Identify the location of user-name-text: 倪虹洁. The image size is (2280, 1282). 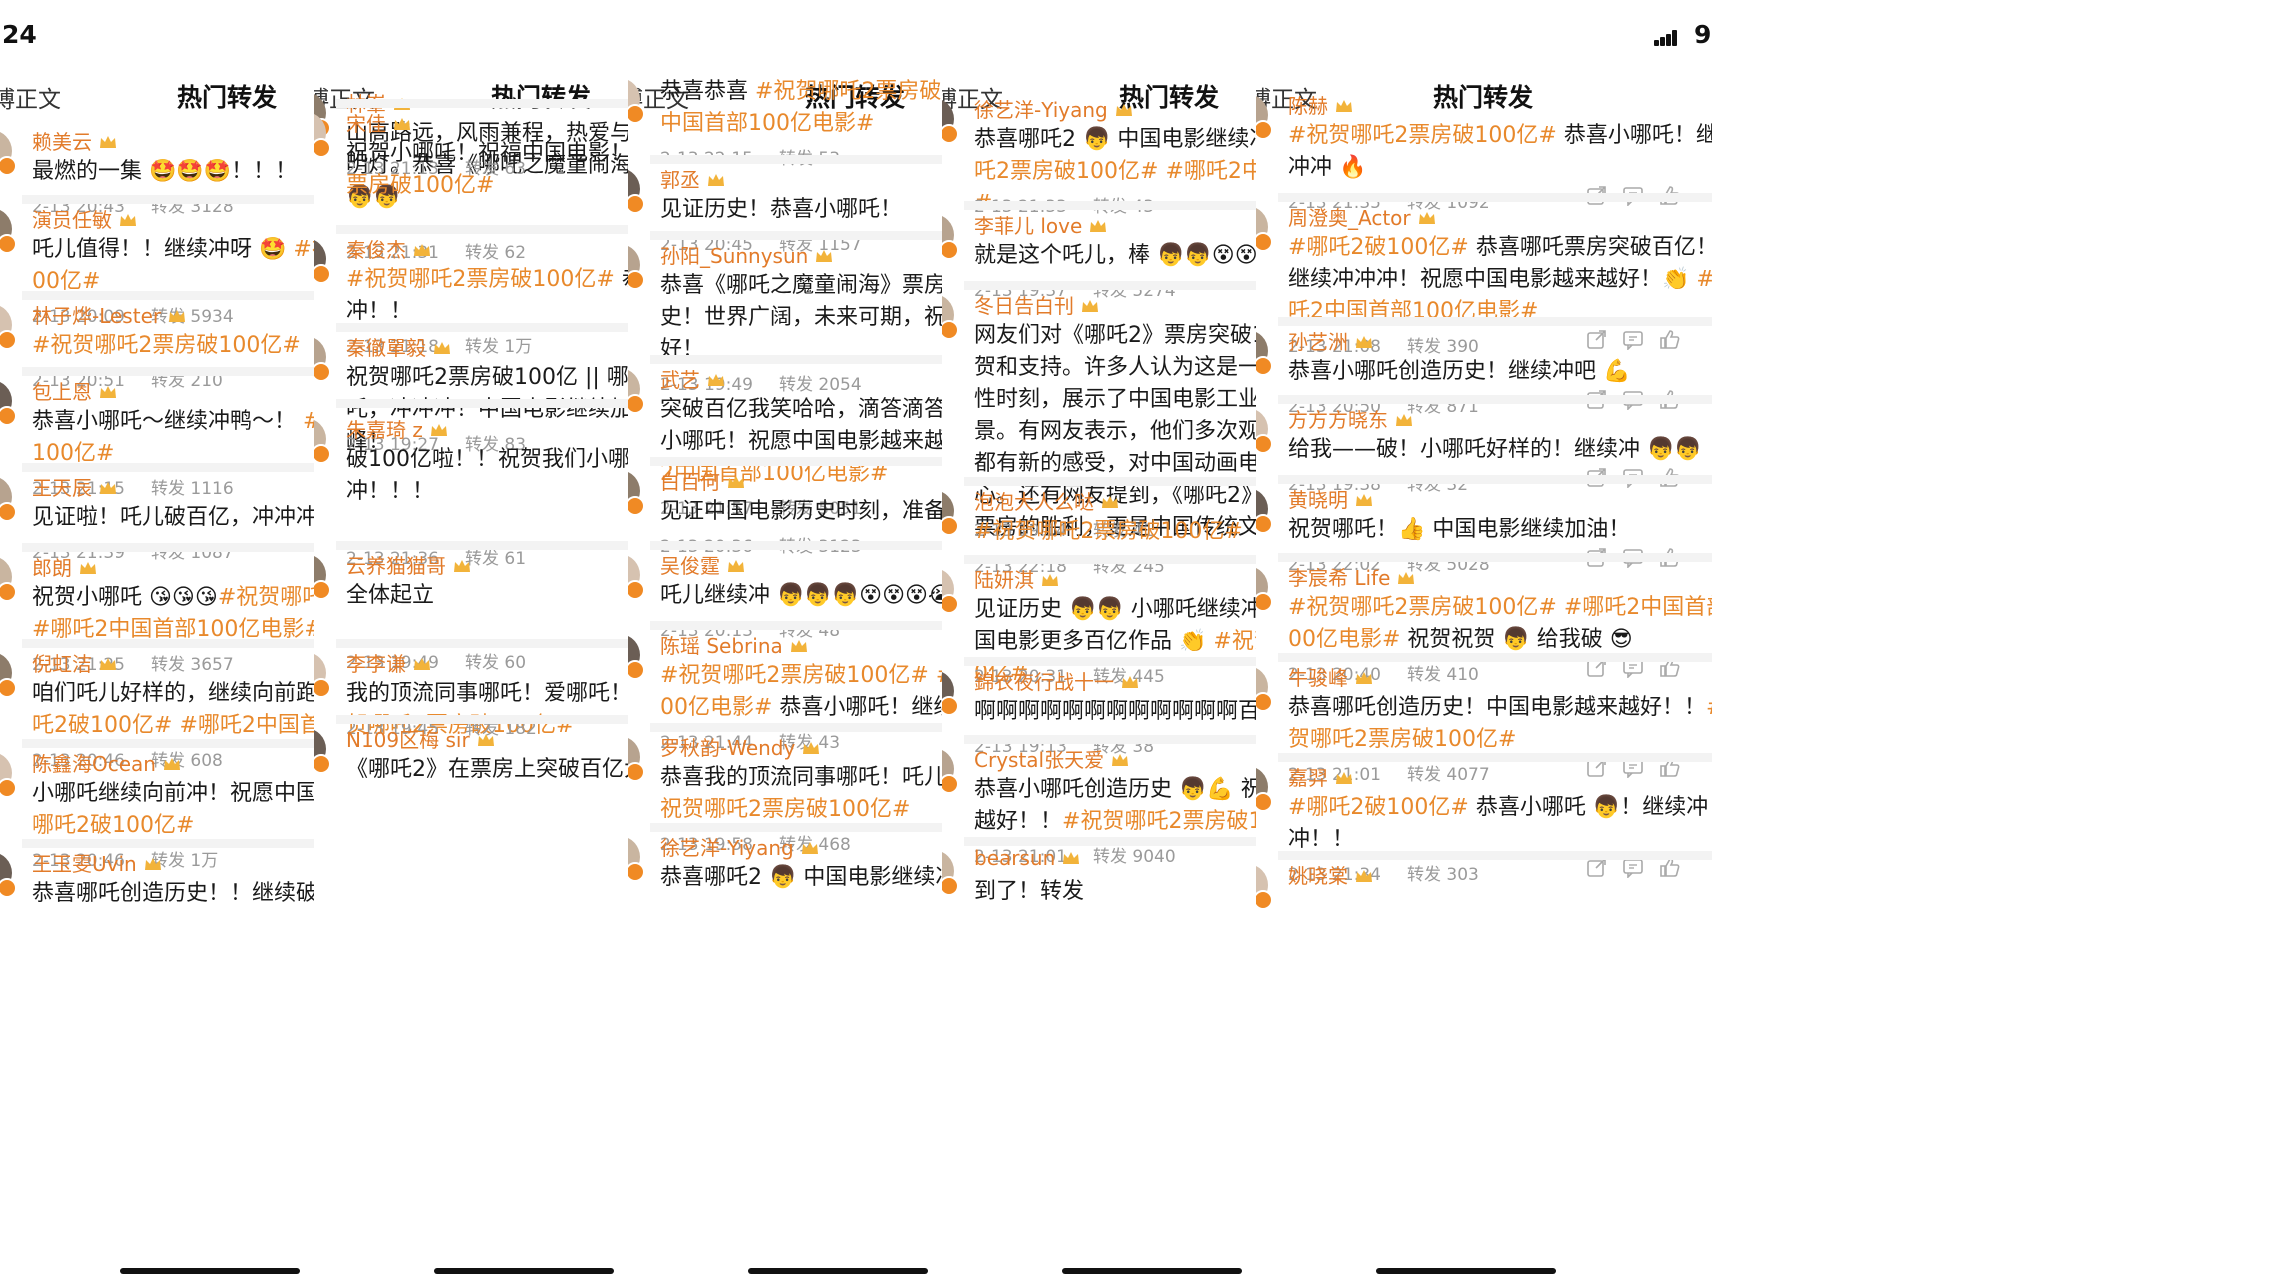
(62, 664).